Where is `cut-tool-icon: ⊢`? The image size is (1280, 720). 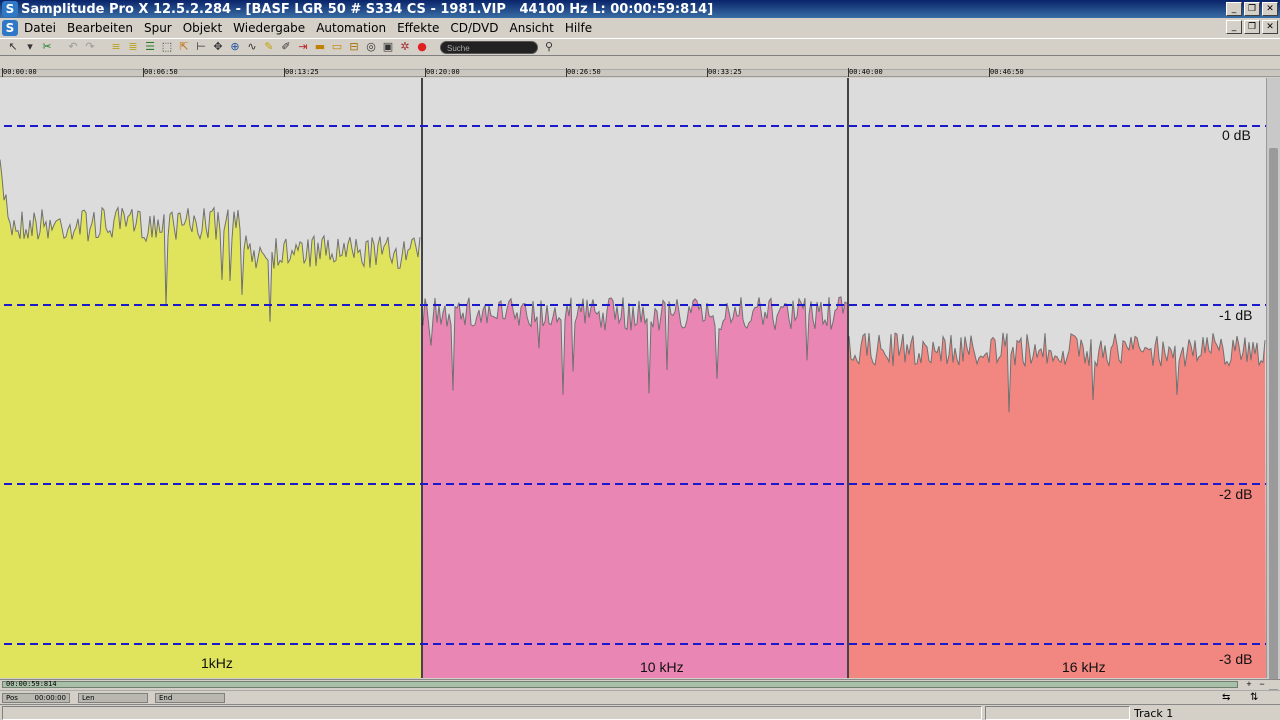
cut-tool-icon: ⊢ is located at coordinates (201, 47).